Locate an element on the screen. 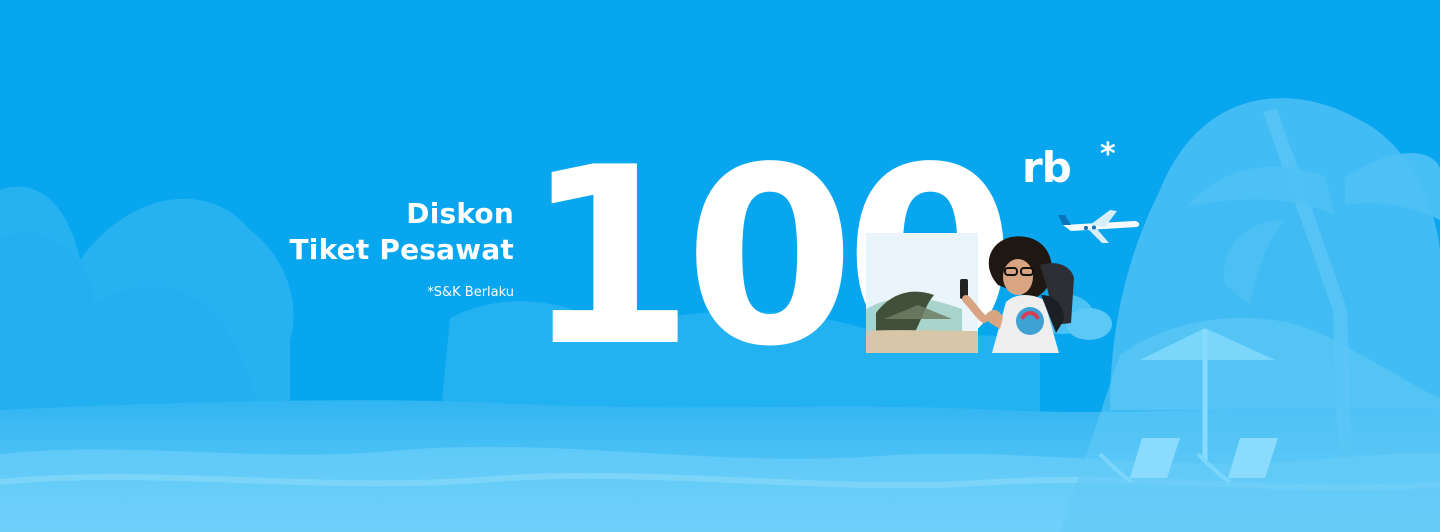  discount-unit-asterisk: * is located at coordinates (1108, 154).